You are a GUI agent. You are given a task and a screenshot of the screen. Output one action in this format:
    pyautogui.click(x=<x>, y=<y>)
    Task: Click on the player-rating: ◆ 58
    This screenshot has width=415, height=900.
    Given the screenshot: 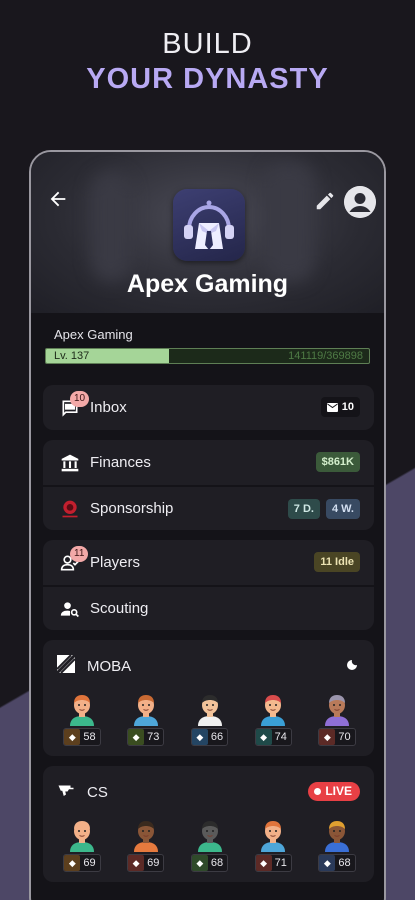 What is the action you would take?
    pyautogui.click(x=82, y=737)
    